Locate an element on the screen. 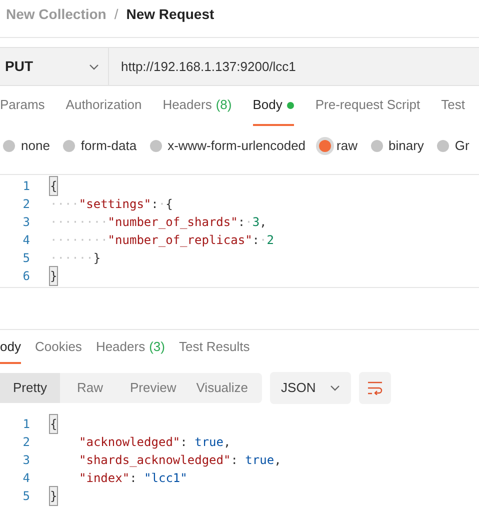  wrap-lines-icon is located at coordinates (374, 388).